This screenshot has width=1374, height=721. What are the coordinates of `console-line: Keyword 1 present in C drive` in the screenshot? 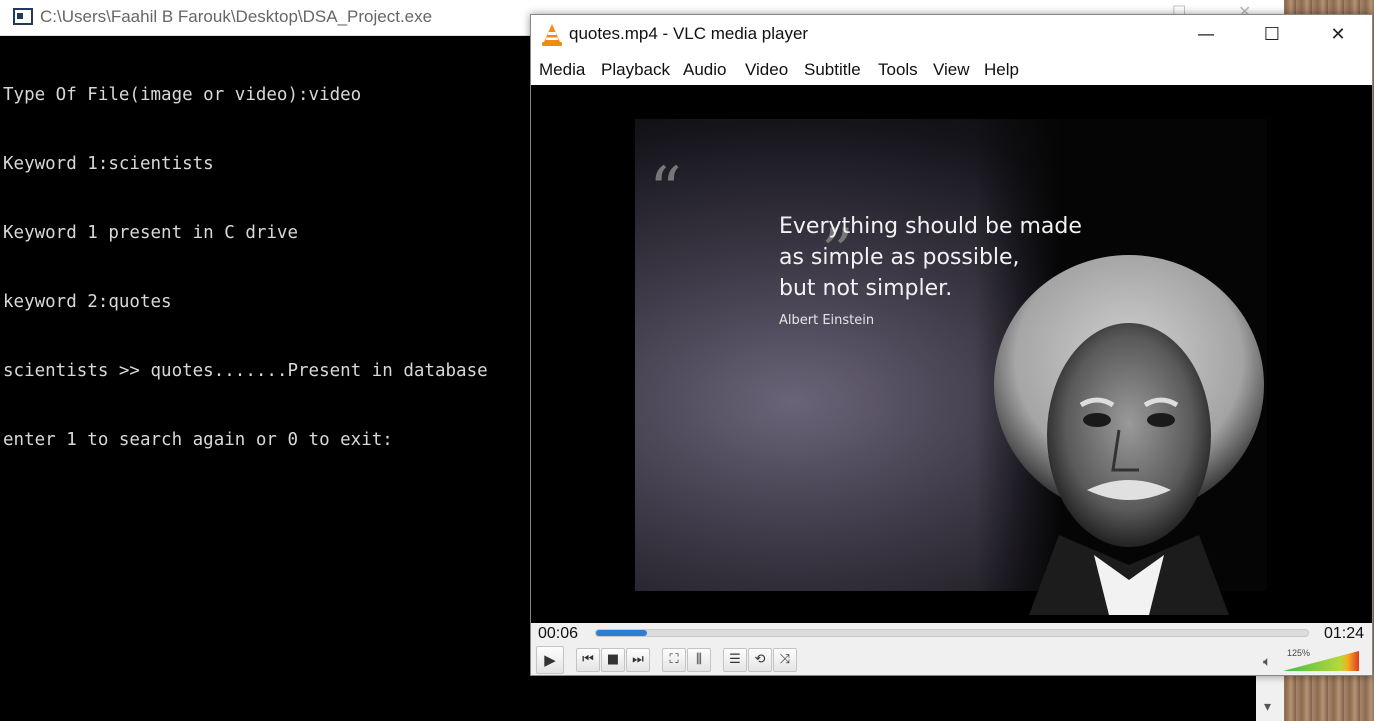 It's located at (151, 233).